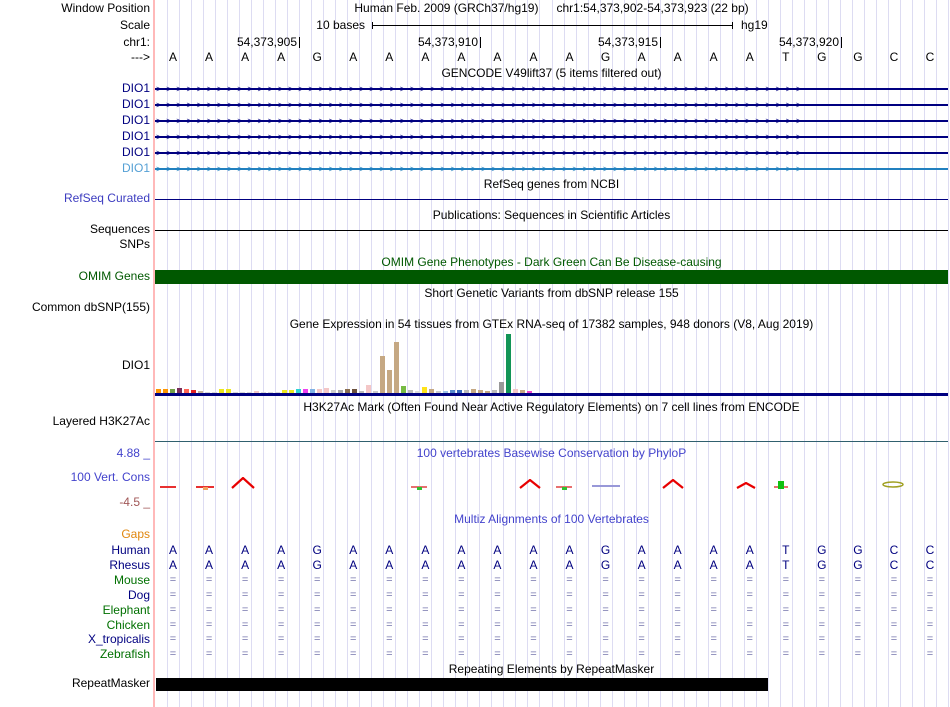  What do you see at coordinates (75, 565) in the screenshot?
I see `multiz-species-label-rhesus: Rhesus` at bounding box center [75, 565].